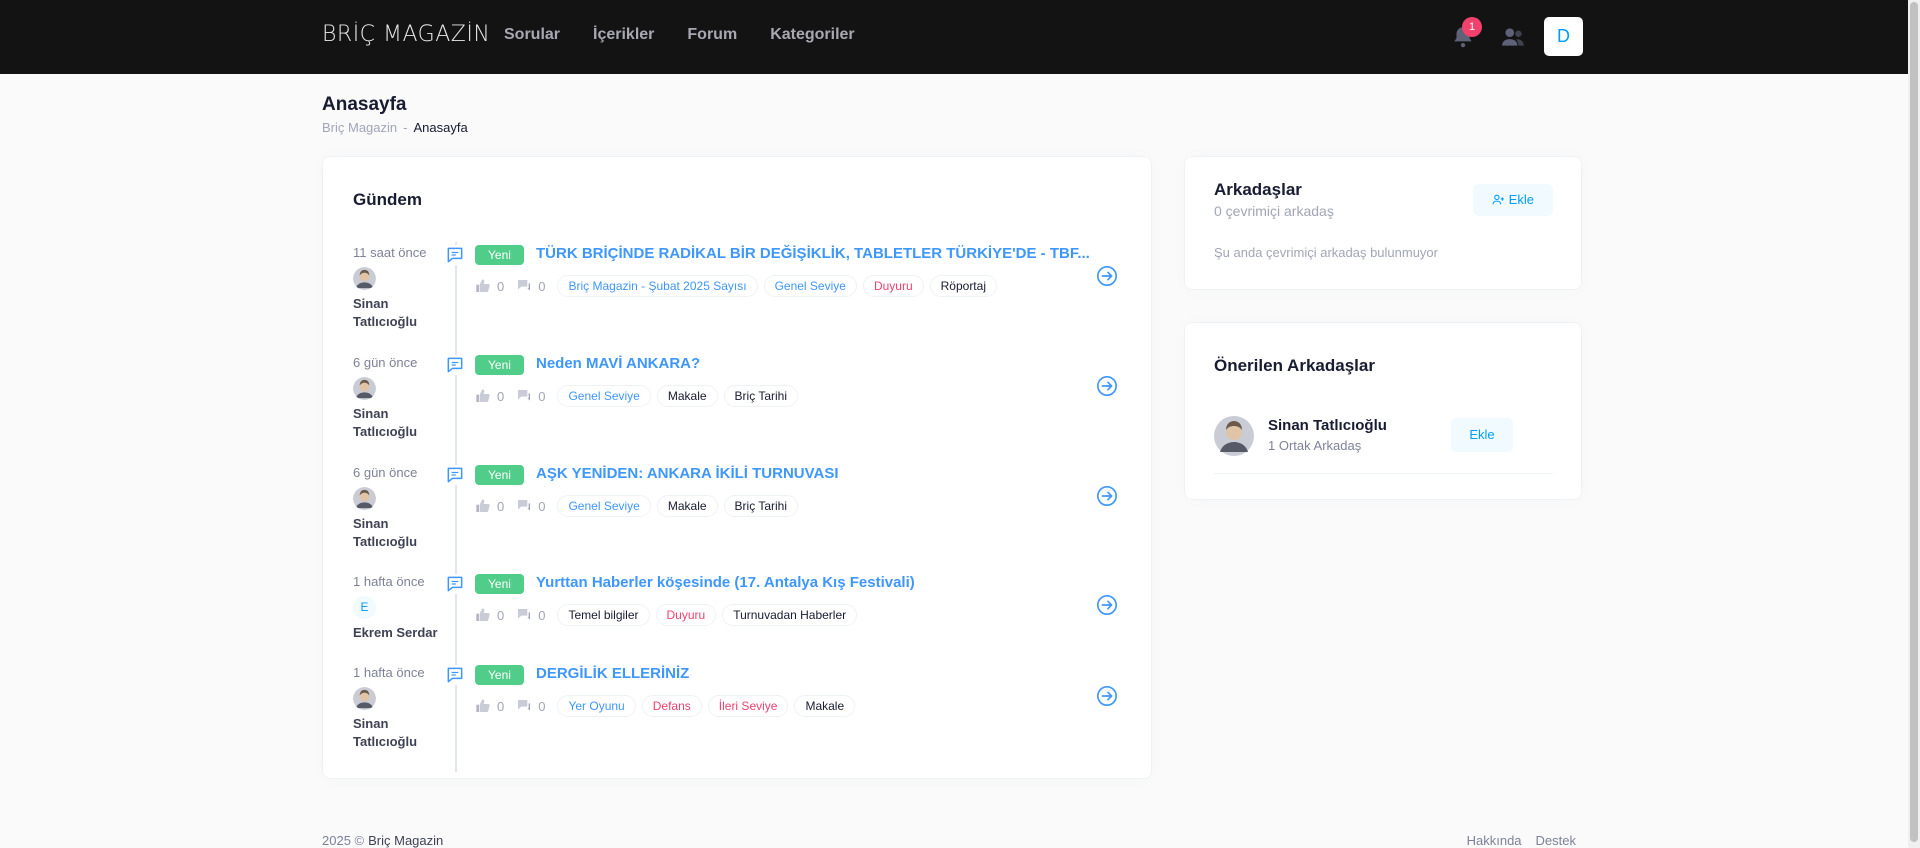  I want to click on breadcrumb-root: Briç Magazin, so click(359, 127).